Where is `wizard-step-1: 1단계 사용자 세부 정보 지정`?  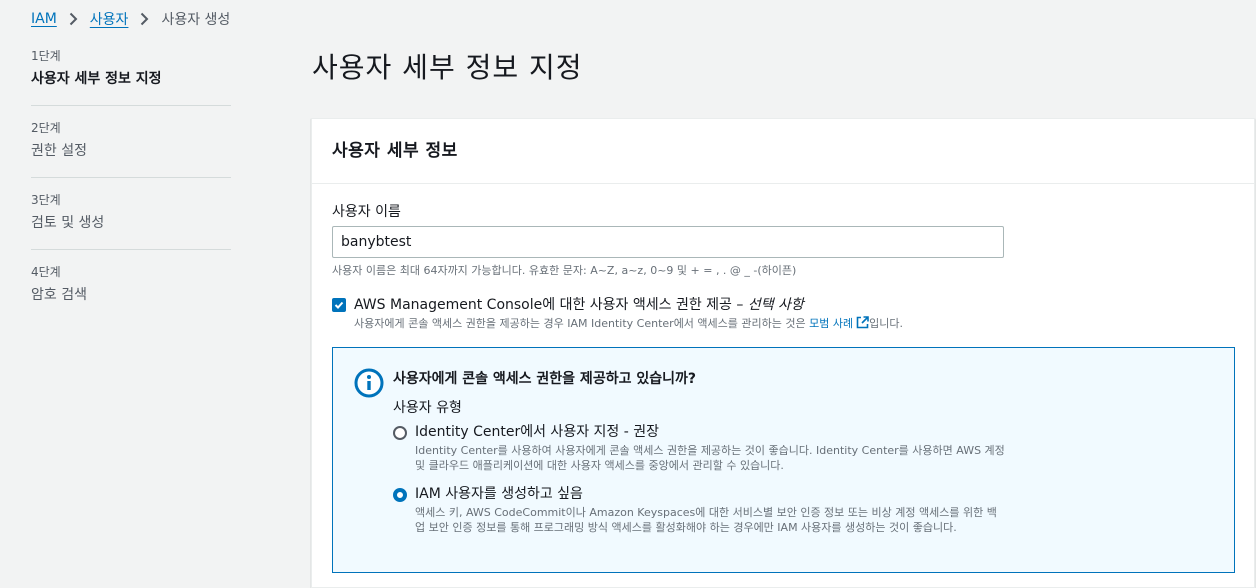
wizard-step-1: 1단계 사용자 세부 정보 지정 is located at coordinates (131, 77).